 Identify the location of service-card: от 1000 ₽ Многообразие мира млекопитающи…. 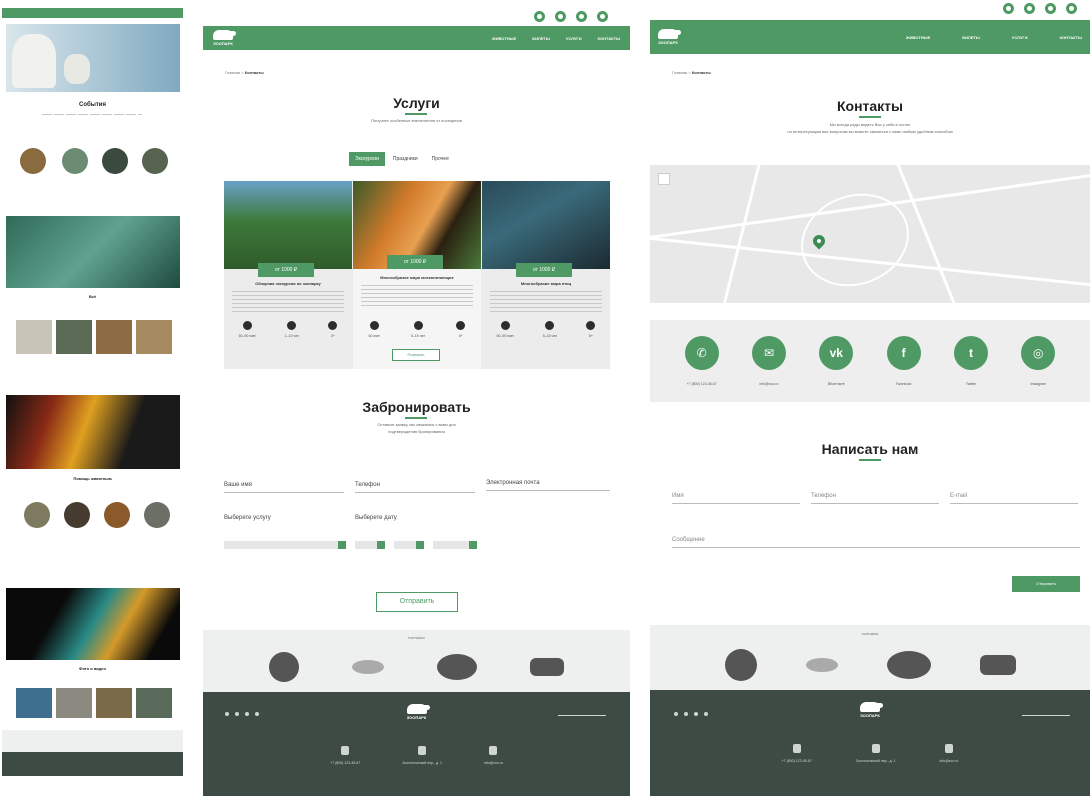
(417, 275).